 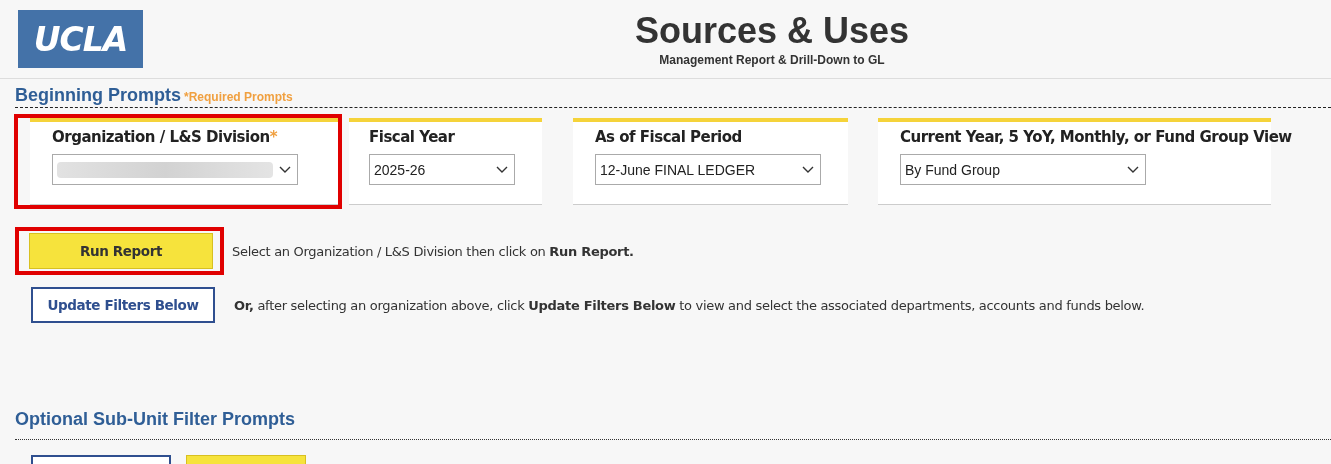 What do you see at coordinates (238, 97) in the screenshot?
I see `required-note: *Required Prompts` at bounding box center [238, 97].